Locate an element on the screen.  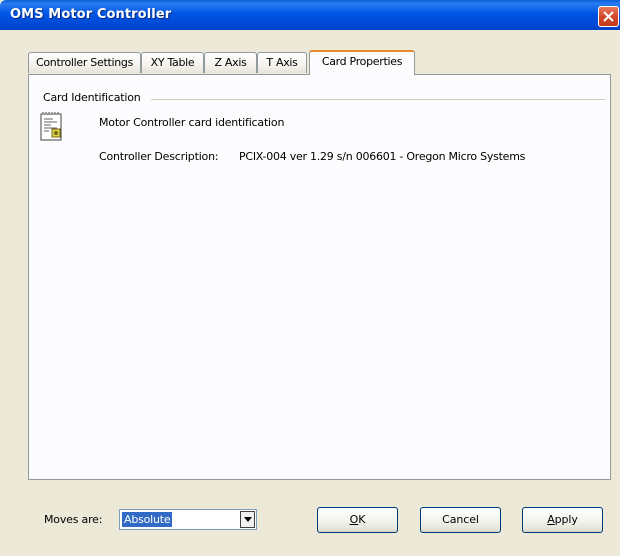
tab-controller-settings: Controller Settings is located at coordinates (84, 62).